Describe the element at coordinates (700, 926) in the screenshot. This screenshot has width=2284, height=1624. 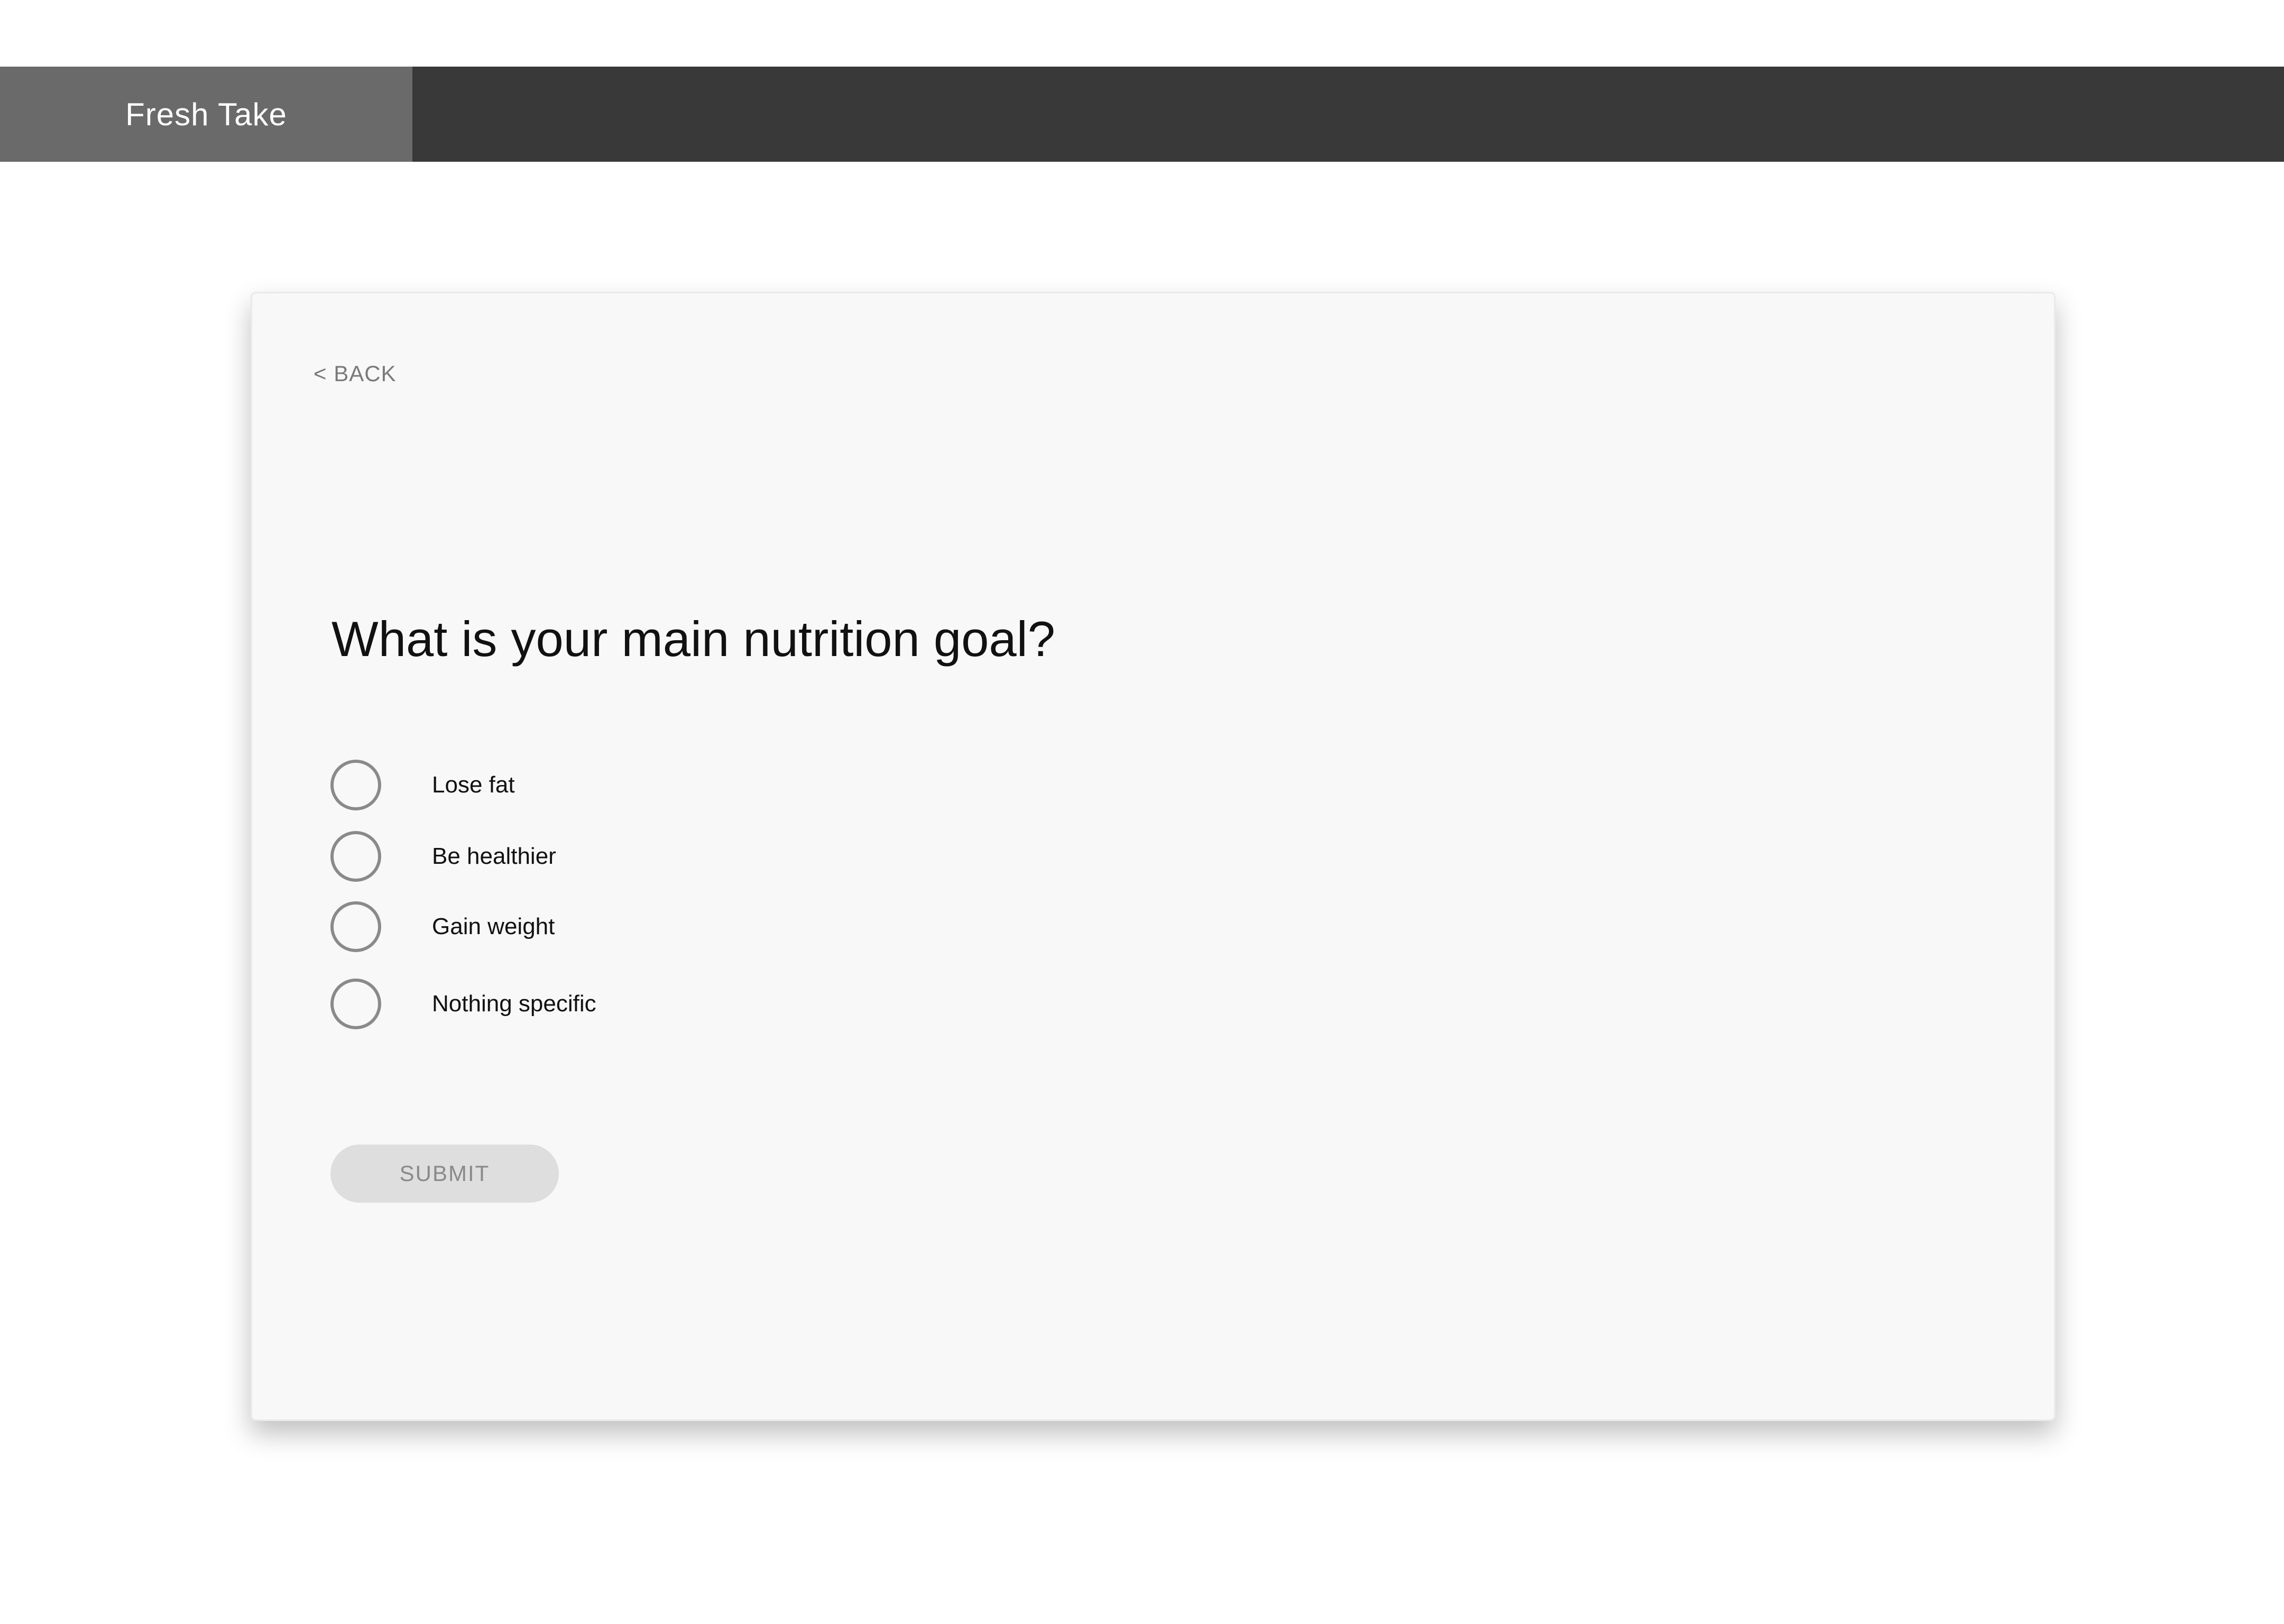
I see `option-gain-weight: Gain weight` at that location.